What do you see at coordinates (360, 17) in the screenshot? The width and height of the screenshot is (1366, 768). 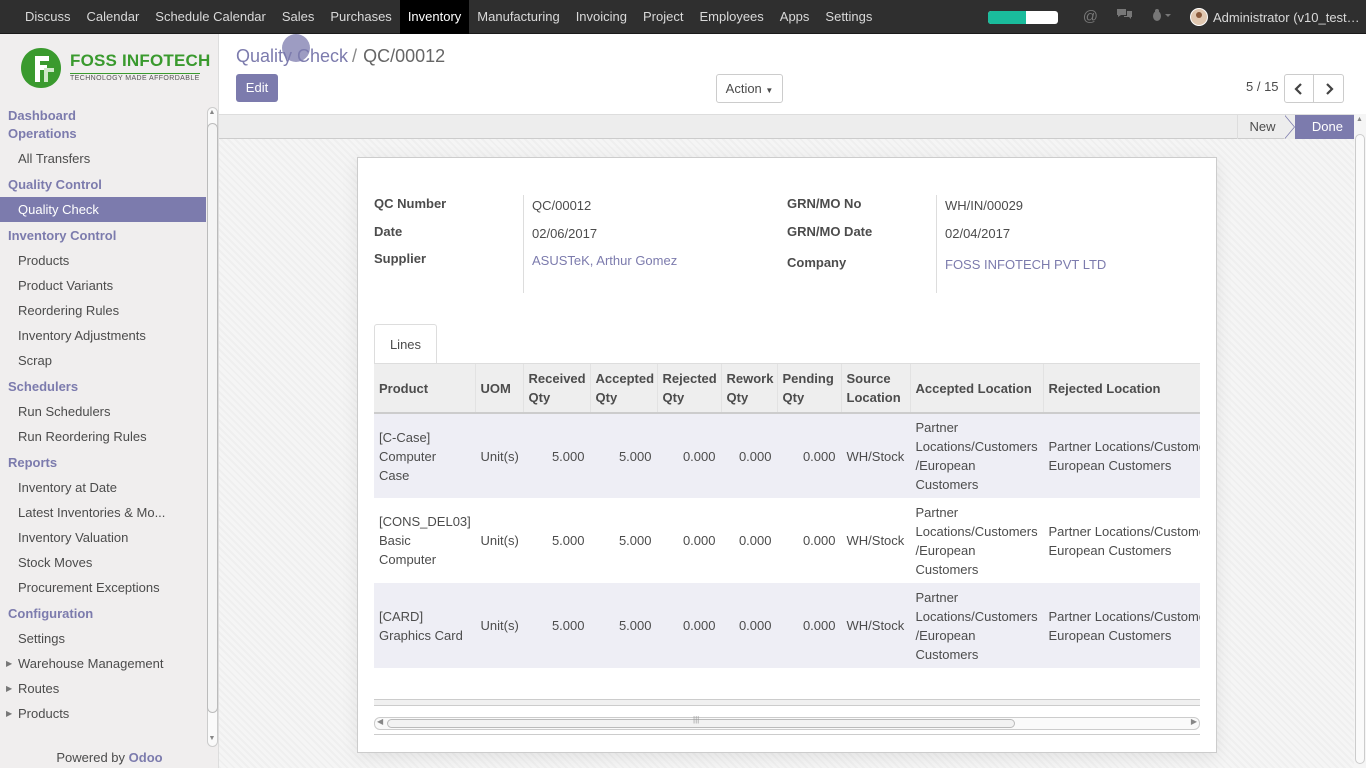 I see `top-menu-purchases: Purchases` at bounding box center [360, 17].